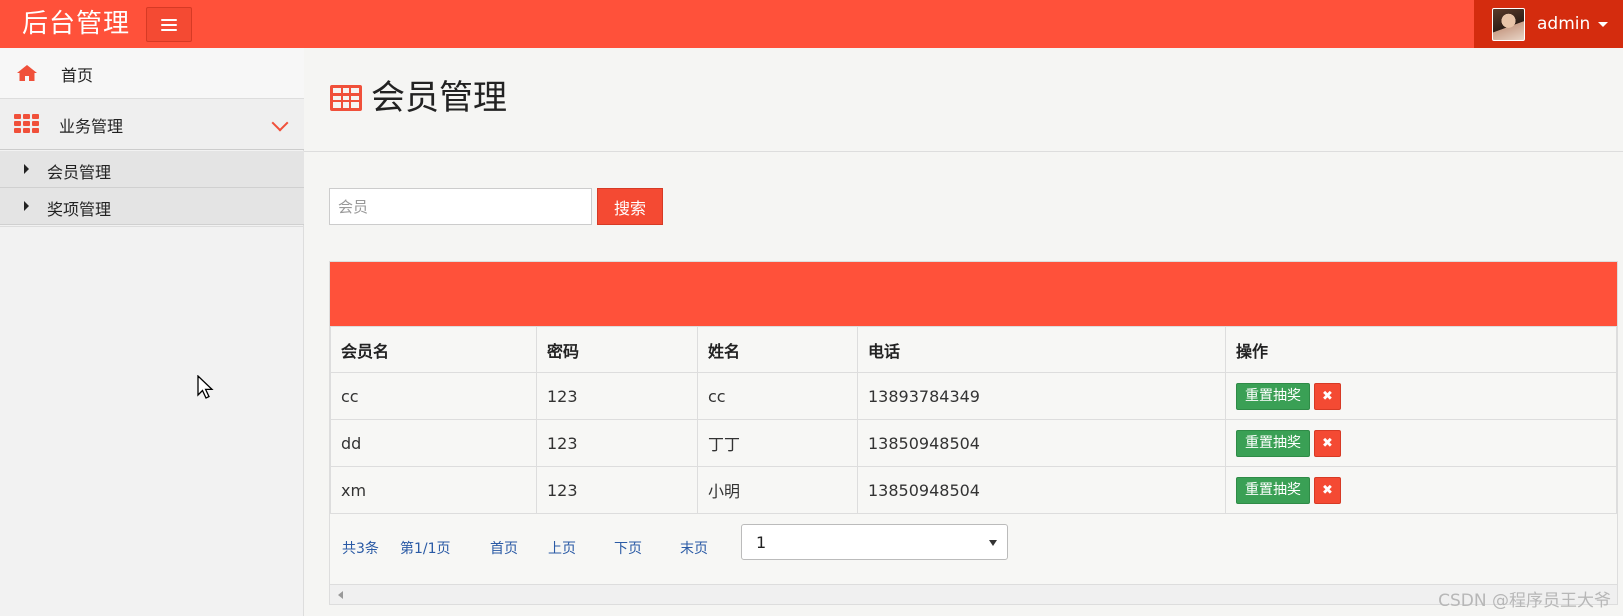 This screenshot has height=616, width=1623. I want to click on table-row: xm 123 小明 13850948504 重置抽奖 ✖, so click(973, 490).